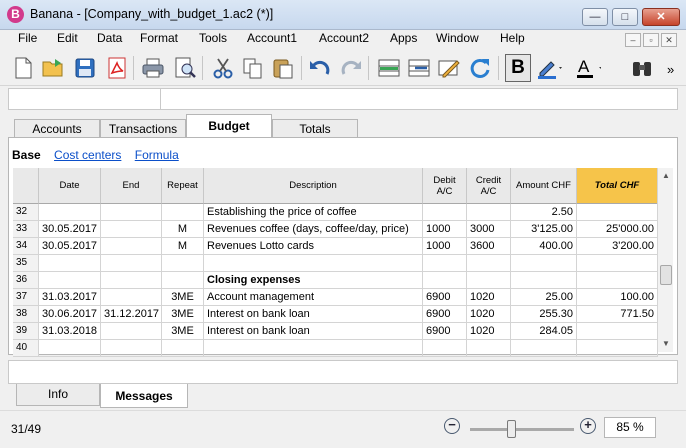 The image size is (686, 448). I want to click on cell-amount: 255.30, so click(544, 314).